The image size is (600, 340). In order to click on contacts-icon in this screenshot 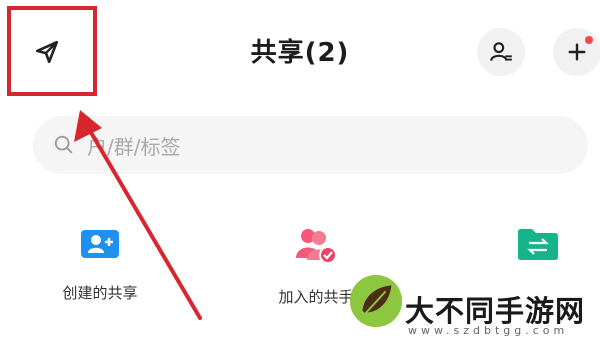, I will do `click(501, 51)`.